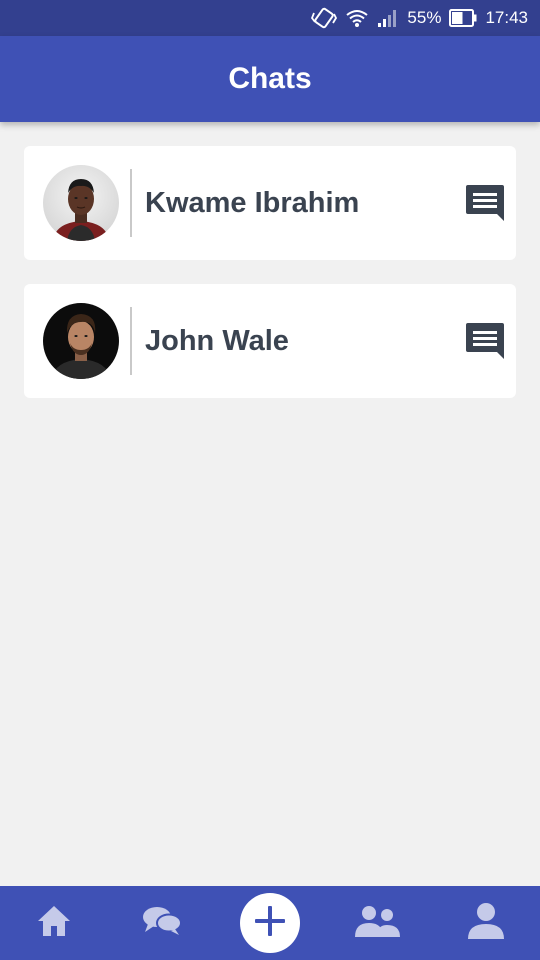  I want to click on contacts-icon, so click(378, 923).